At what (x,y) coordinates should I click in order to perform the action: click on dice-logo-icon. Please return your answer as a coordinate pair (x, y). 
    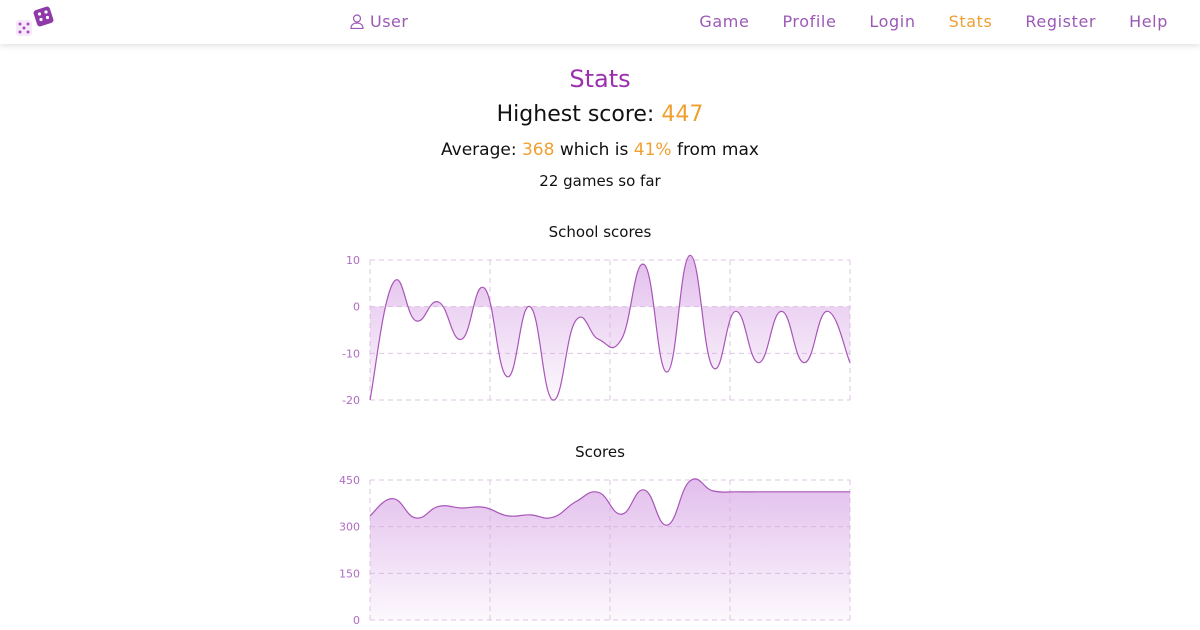
    Looking at the image, I should click on (36, 22).